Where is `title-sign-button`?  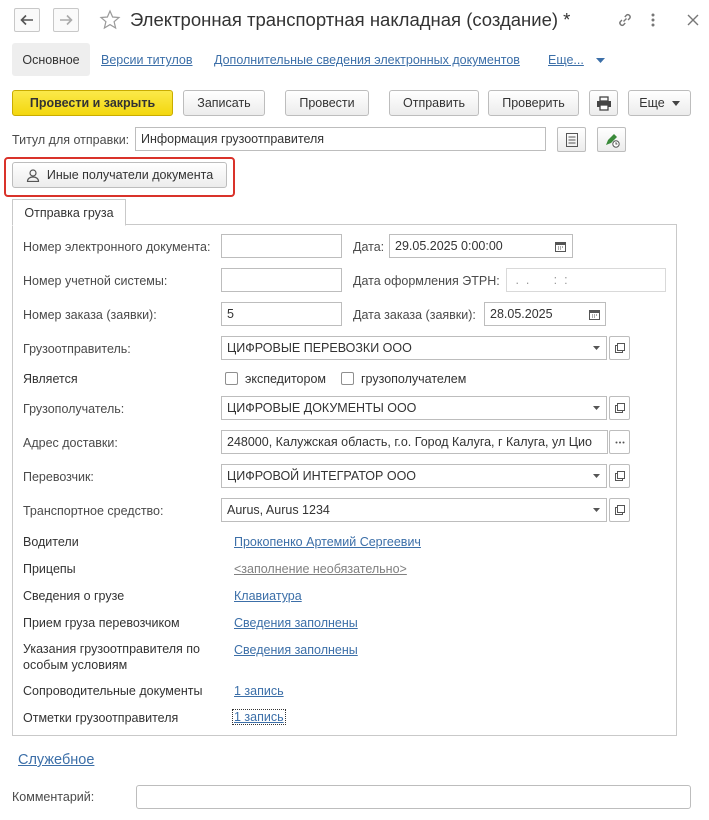
title-sign-button is located at coordinates (611, 139).